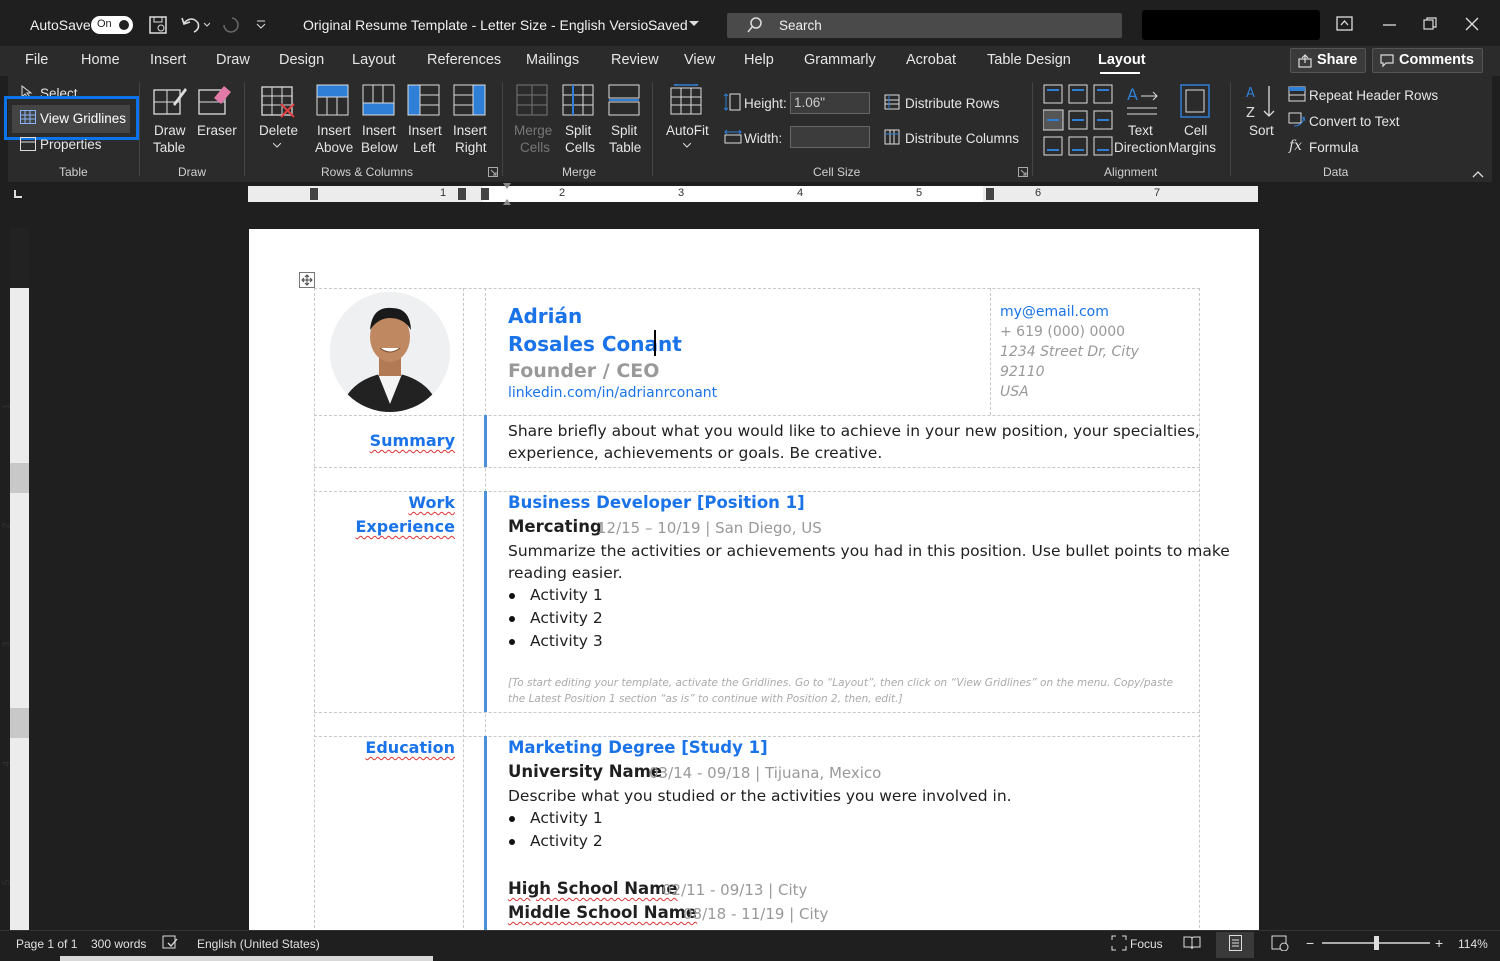 The width and height of the screenshot is (1500, 961). What do you see at coordinates (579, 100) in the screenshot?
I see `split-cells-icon` at bounding box center [579, 100].